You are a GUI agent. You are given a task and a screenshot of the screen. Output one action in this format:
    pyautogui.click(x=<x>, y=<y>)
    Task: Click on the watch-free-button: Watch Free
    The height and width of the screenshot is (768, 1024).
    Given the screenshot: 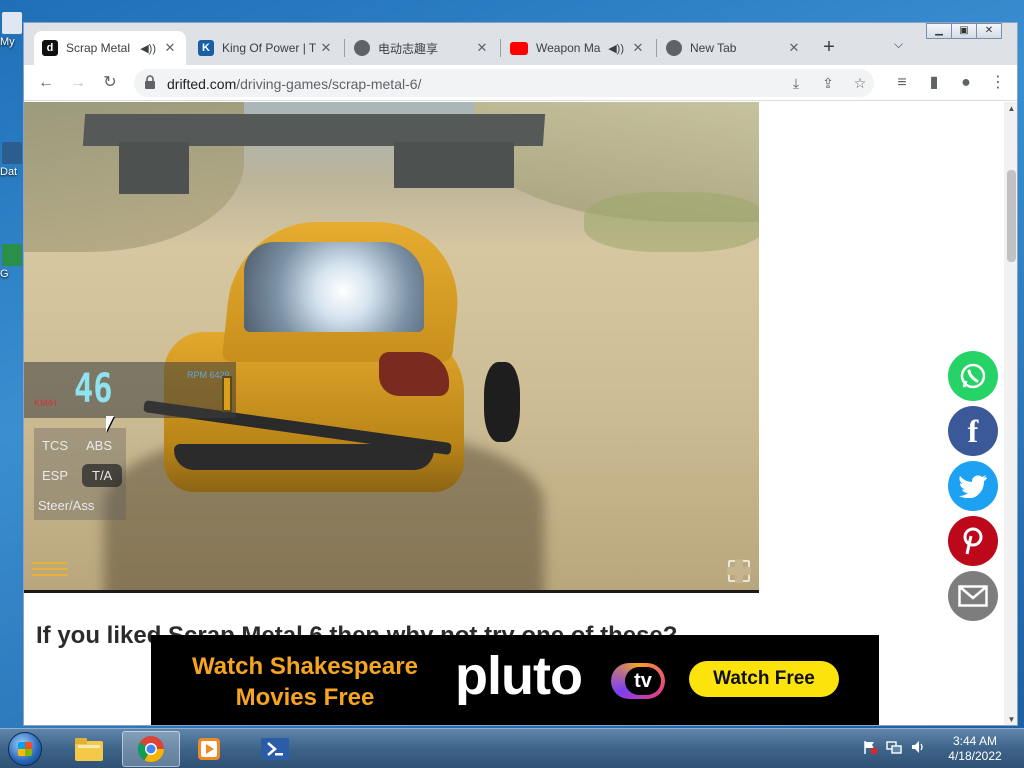 What is the action you would take?
    pyautogui.click(x=764, y=679)
    